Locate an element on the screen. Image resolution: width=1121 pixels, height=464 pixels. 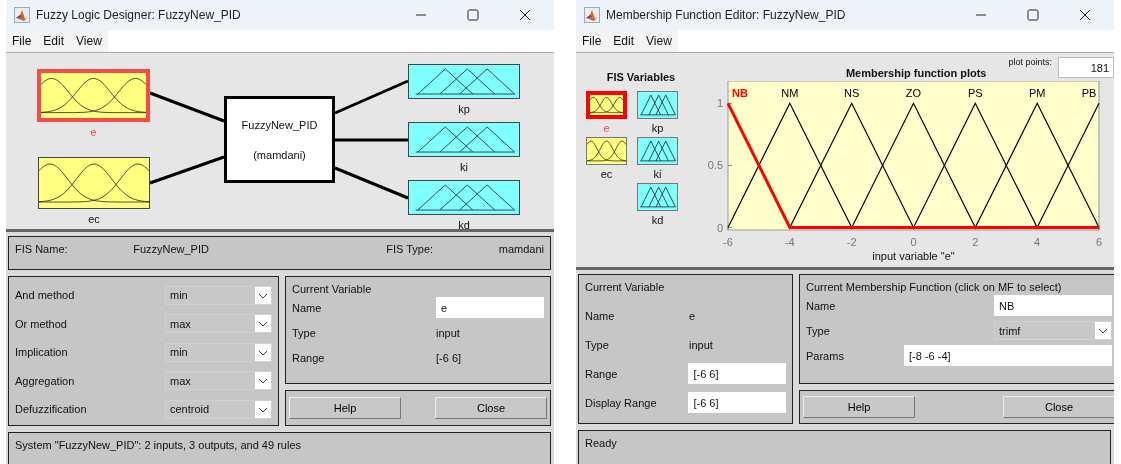
field-label: Or method is located at coordinates (41, 323).